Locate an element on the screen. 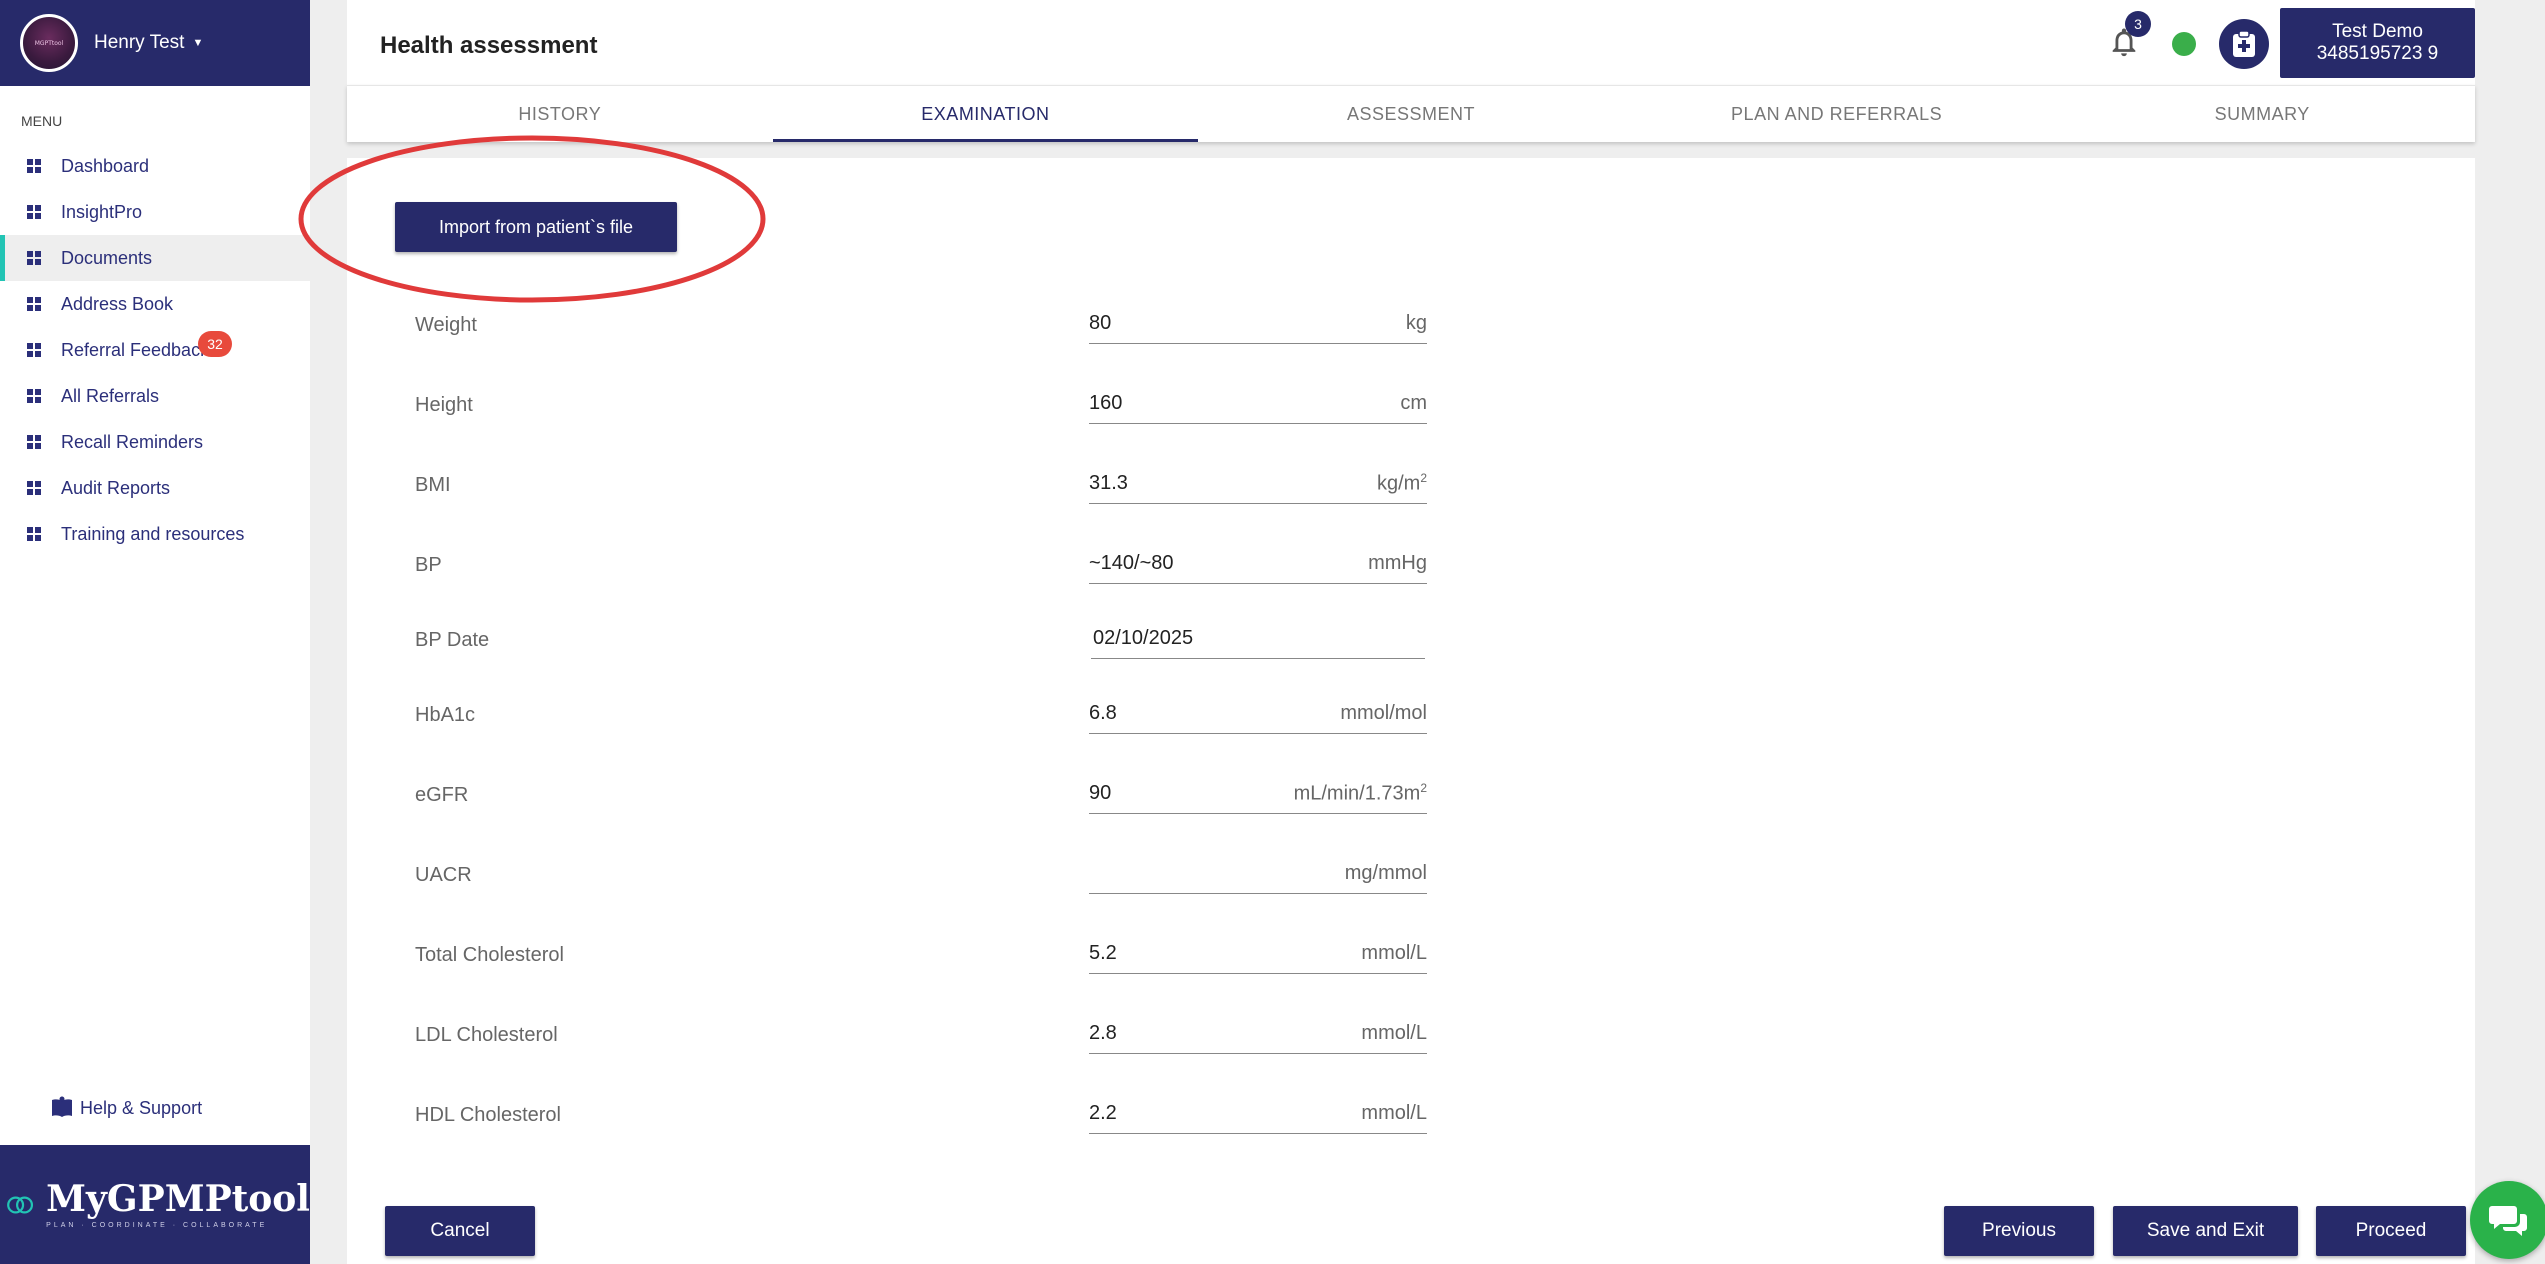 This screenshot has height=1264, width=2545. tab-plan-and-referrals: PLAN AND REFERRALS is located at coordinates (1837, 114).